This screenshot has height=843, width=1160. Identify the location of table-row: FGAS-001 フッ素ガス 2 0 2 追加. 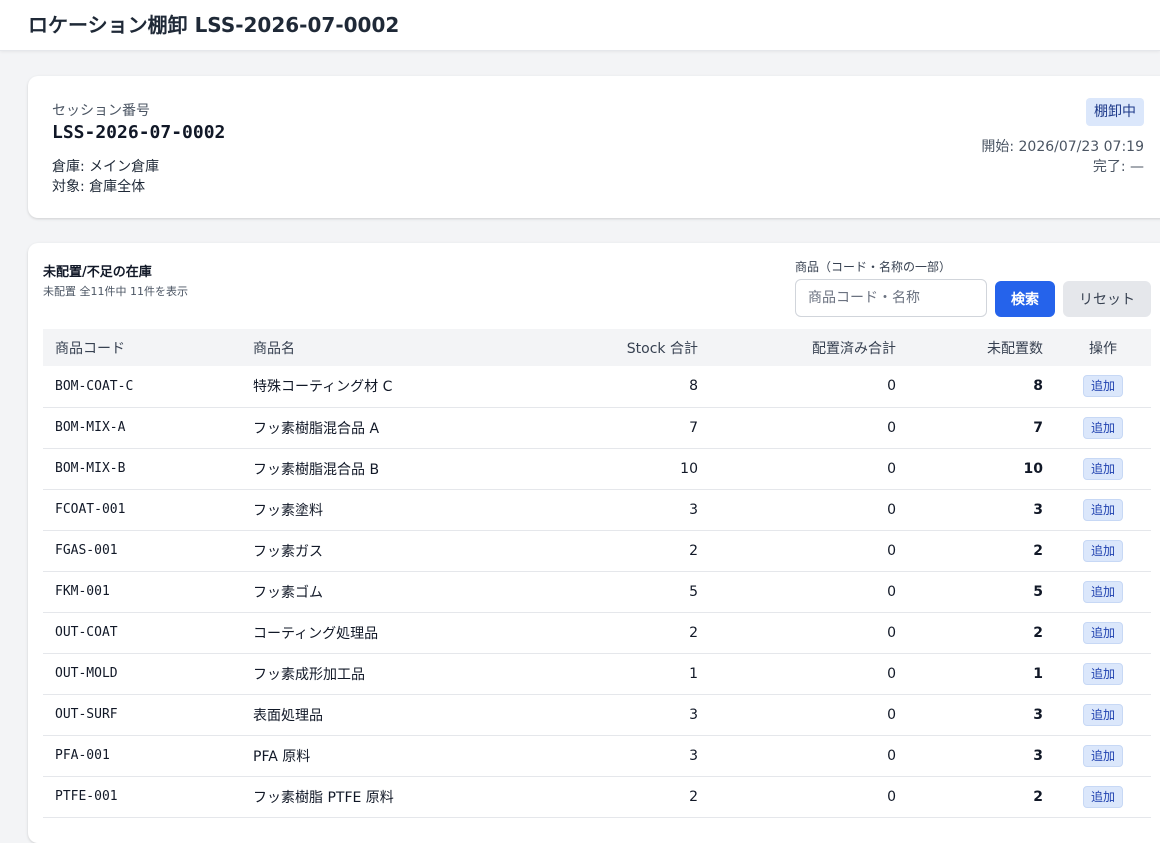
(597, 551).